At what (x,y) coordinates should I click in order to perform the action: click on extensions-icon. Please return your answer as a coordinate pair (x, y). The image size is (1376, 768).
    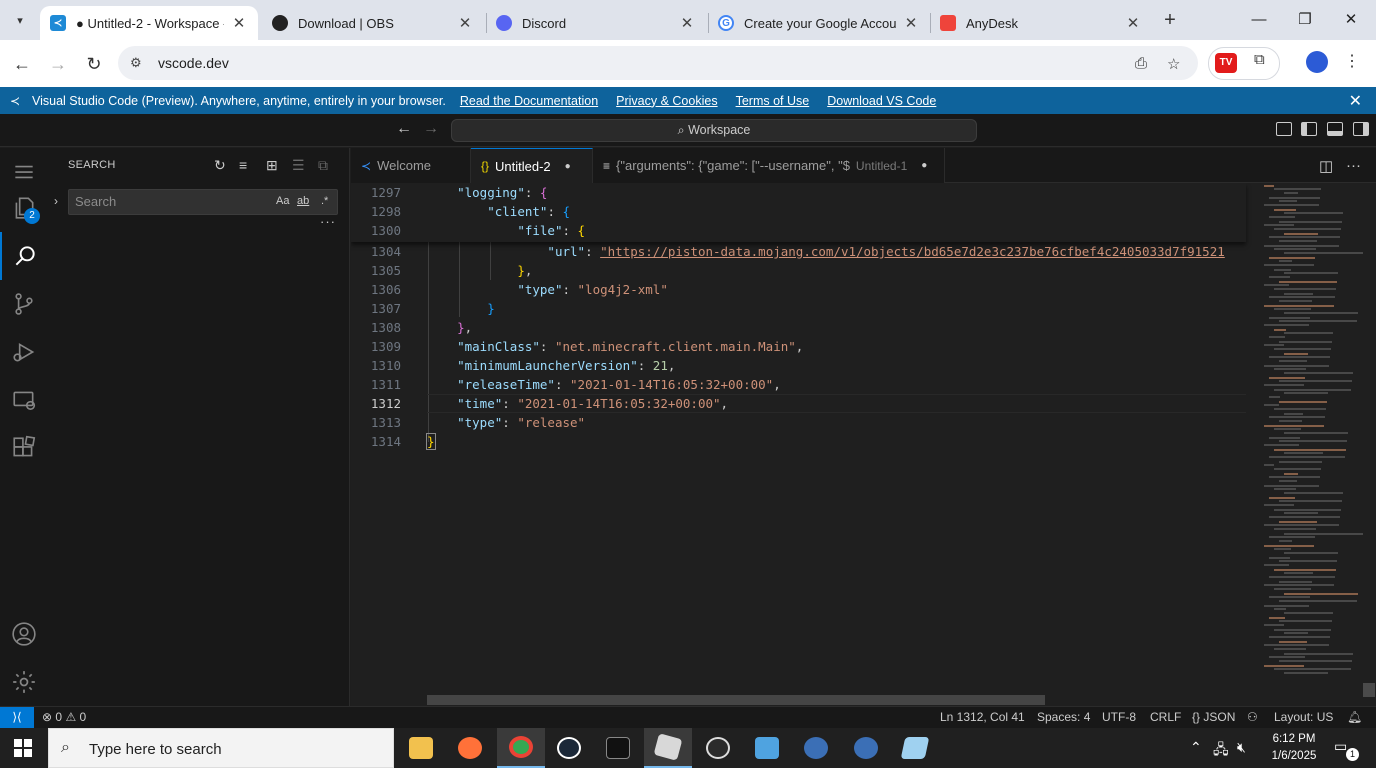
    Looking at the image, I should click on (24, 448).